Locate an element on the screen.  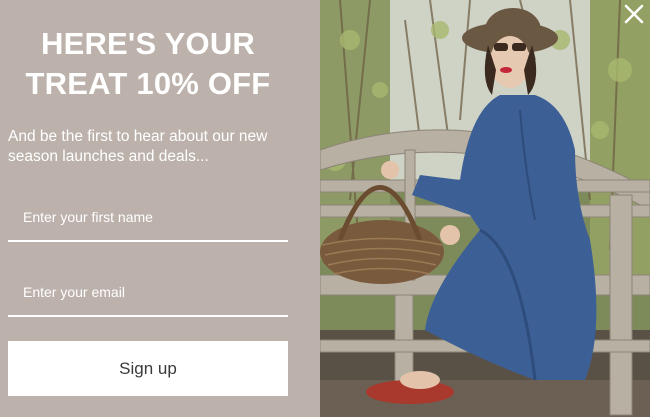
popup-headline: HERE'S YOUR TREAT 10% OFF is located at coordinates (148, 64).